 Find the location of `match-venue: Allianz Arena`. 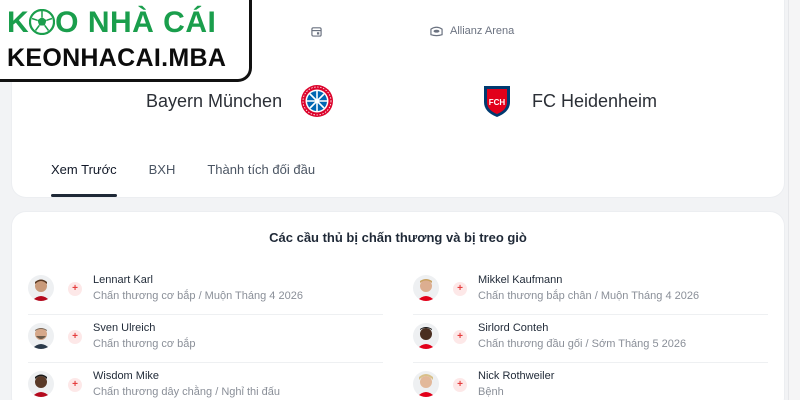

match-venue: Allianz Arena is located at coordinates (472, 31).